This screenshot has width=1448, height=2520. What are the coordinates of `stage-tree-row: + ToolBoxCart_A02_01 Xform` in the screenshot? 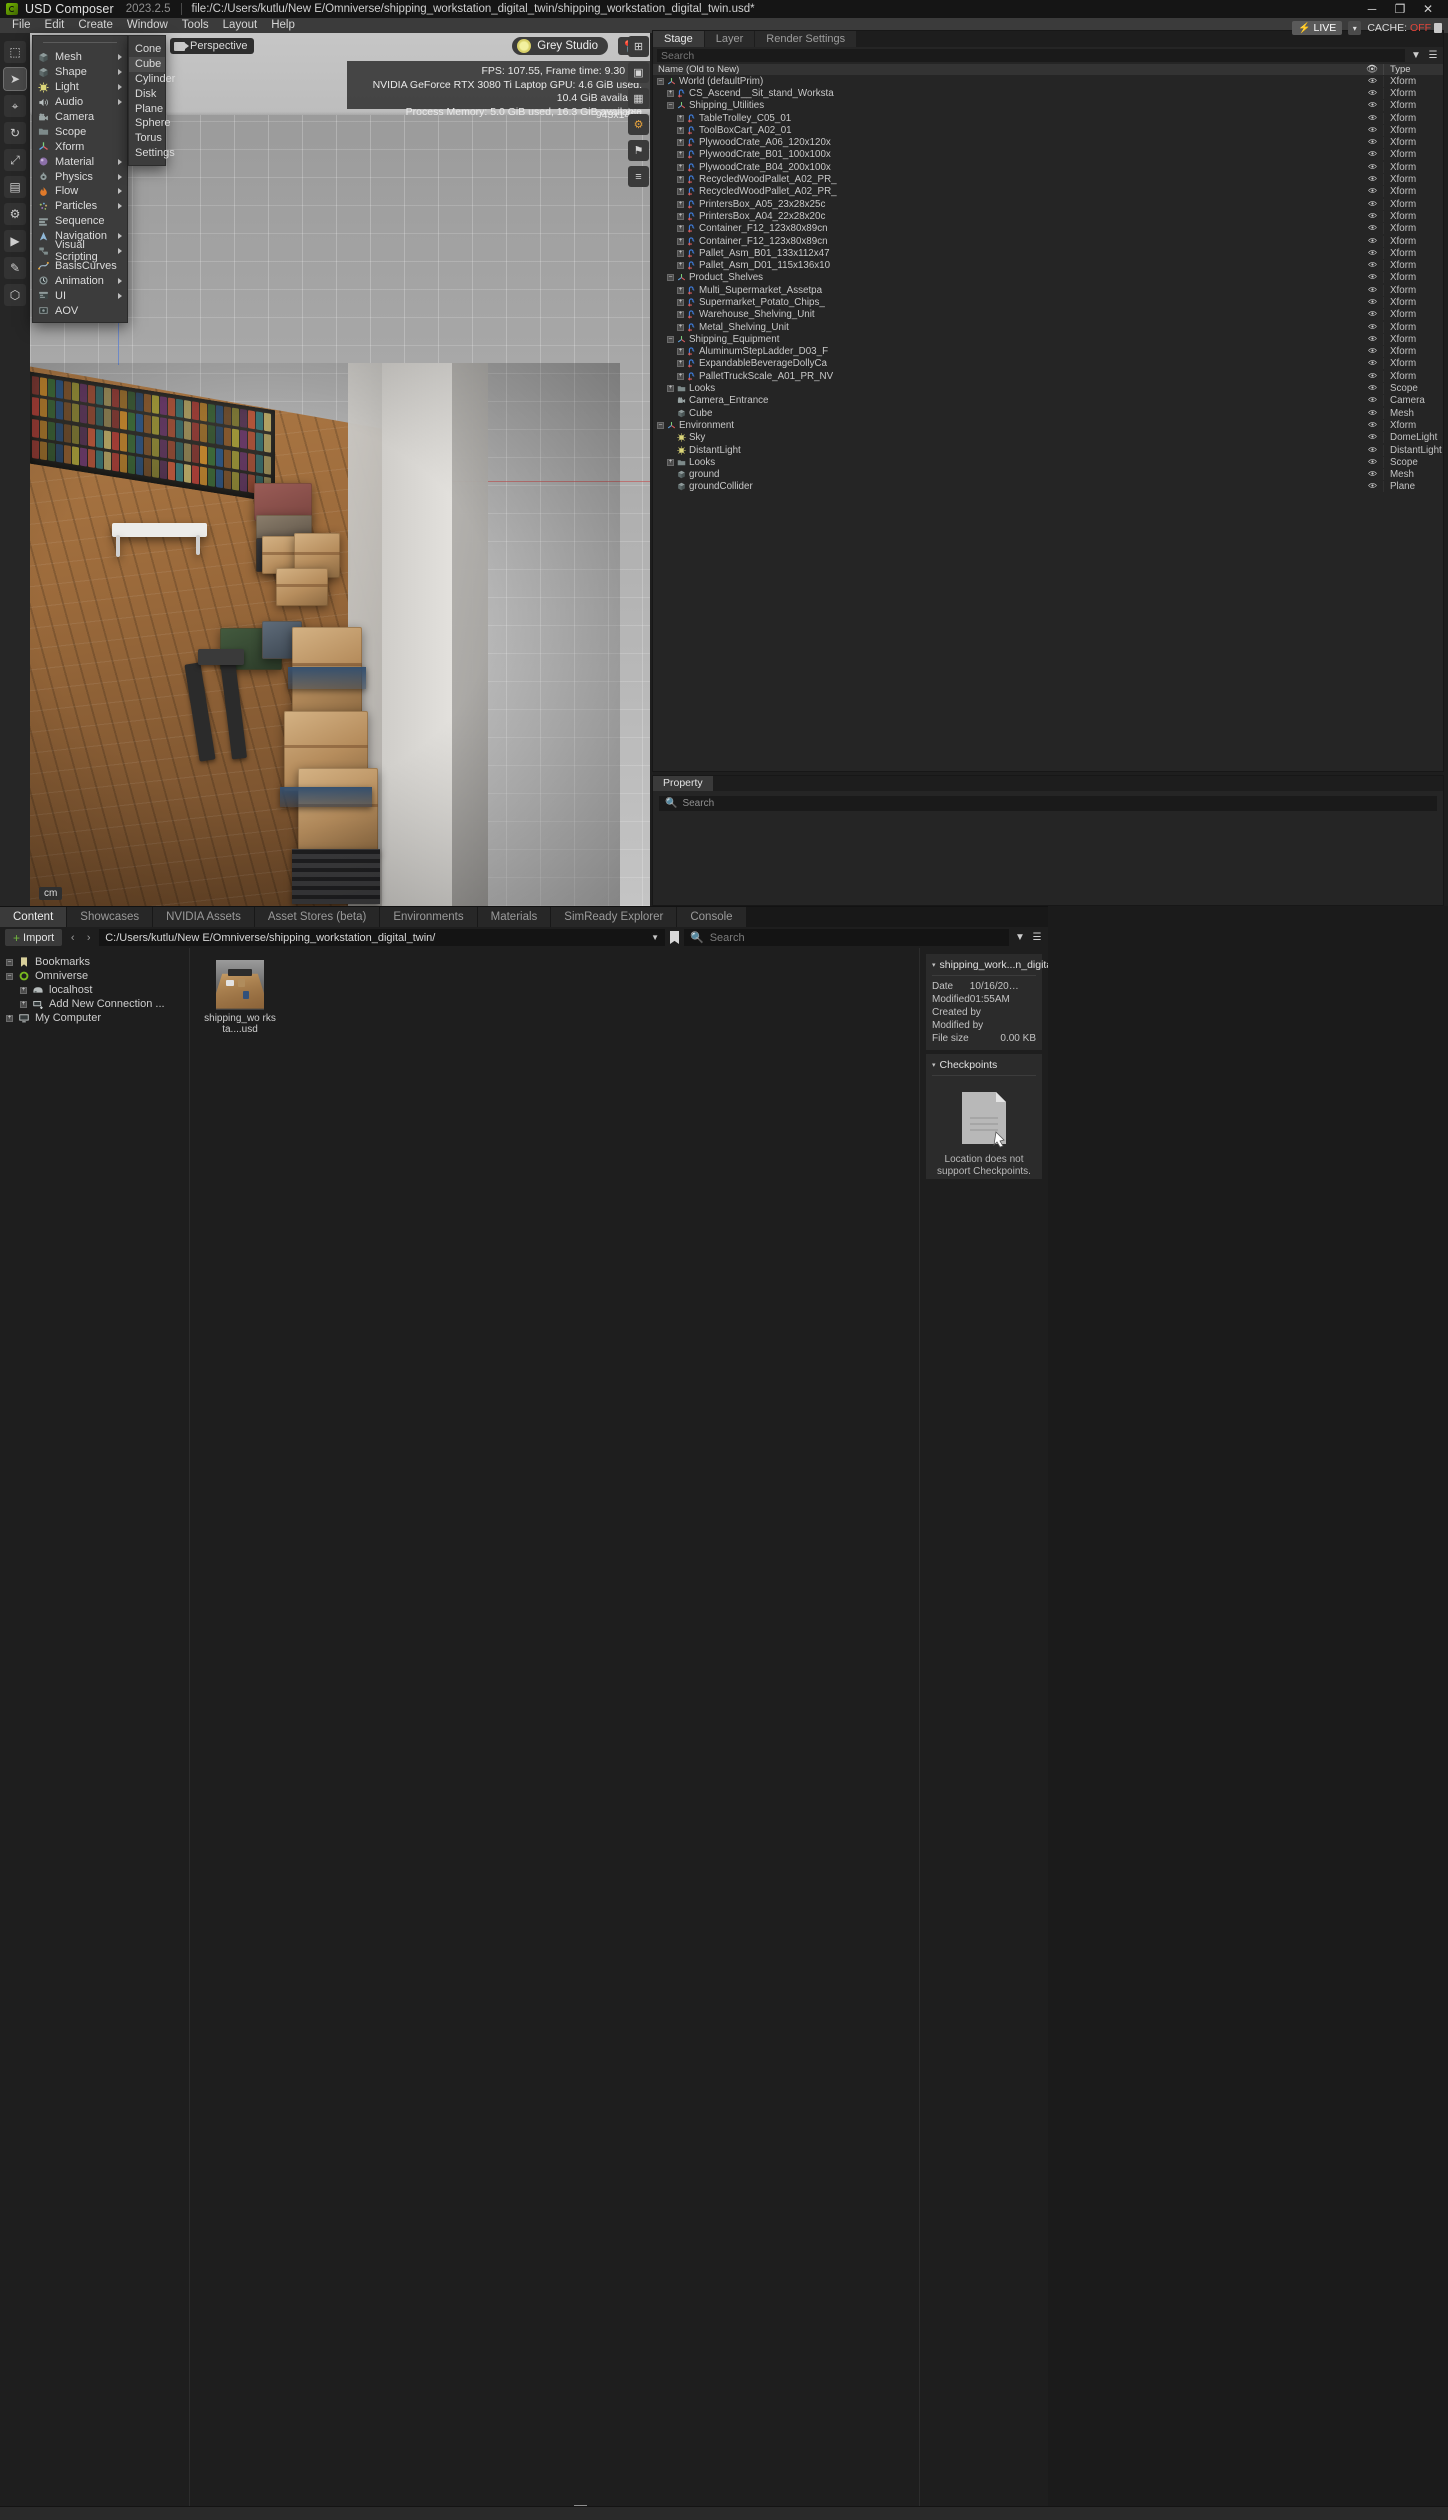 It's located at (1048, 130).